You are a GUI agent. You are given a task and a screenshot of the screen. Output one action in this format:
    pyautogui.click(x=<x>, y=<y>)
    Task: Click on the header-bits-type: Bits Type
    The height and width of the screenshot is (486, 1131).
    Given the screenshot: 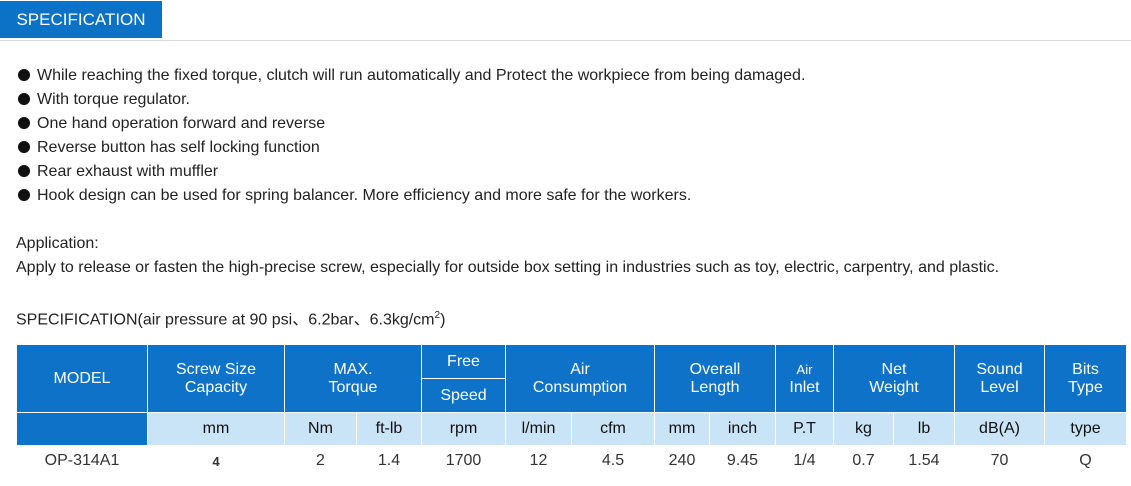 What is the action you would take?
    pyautogui.click(x=1085, y=378)
    